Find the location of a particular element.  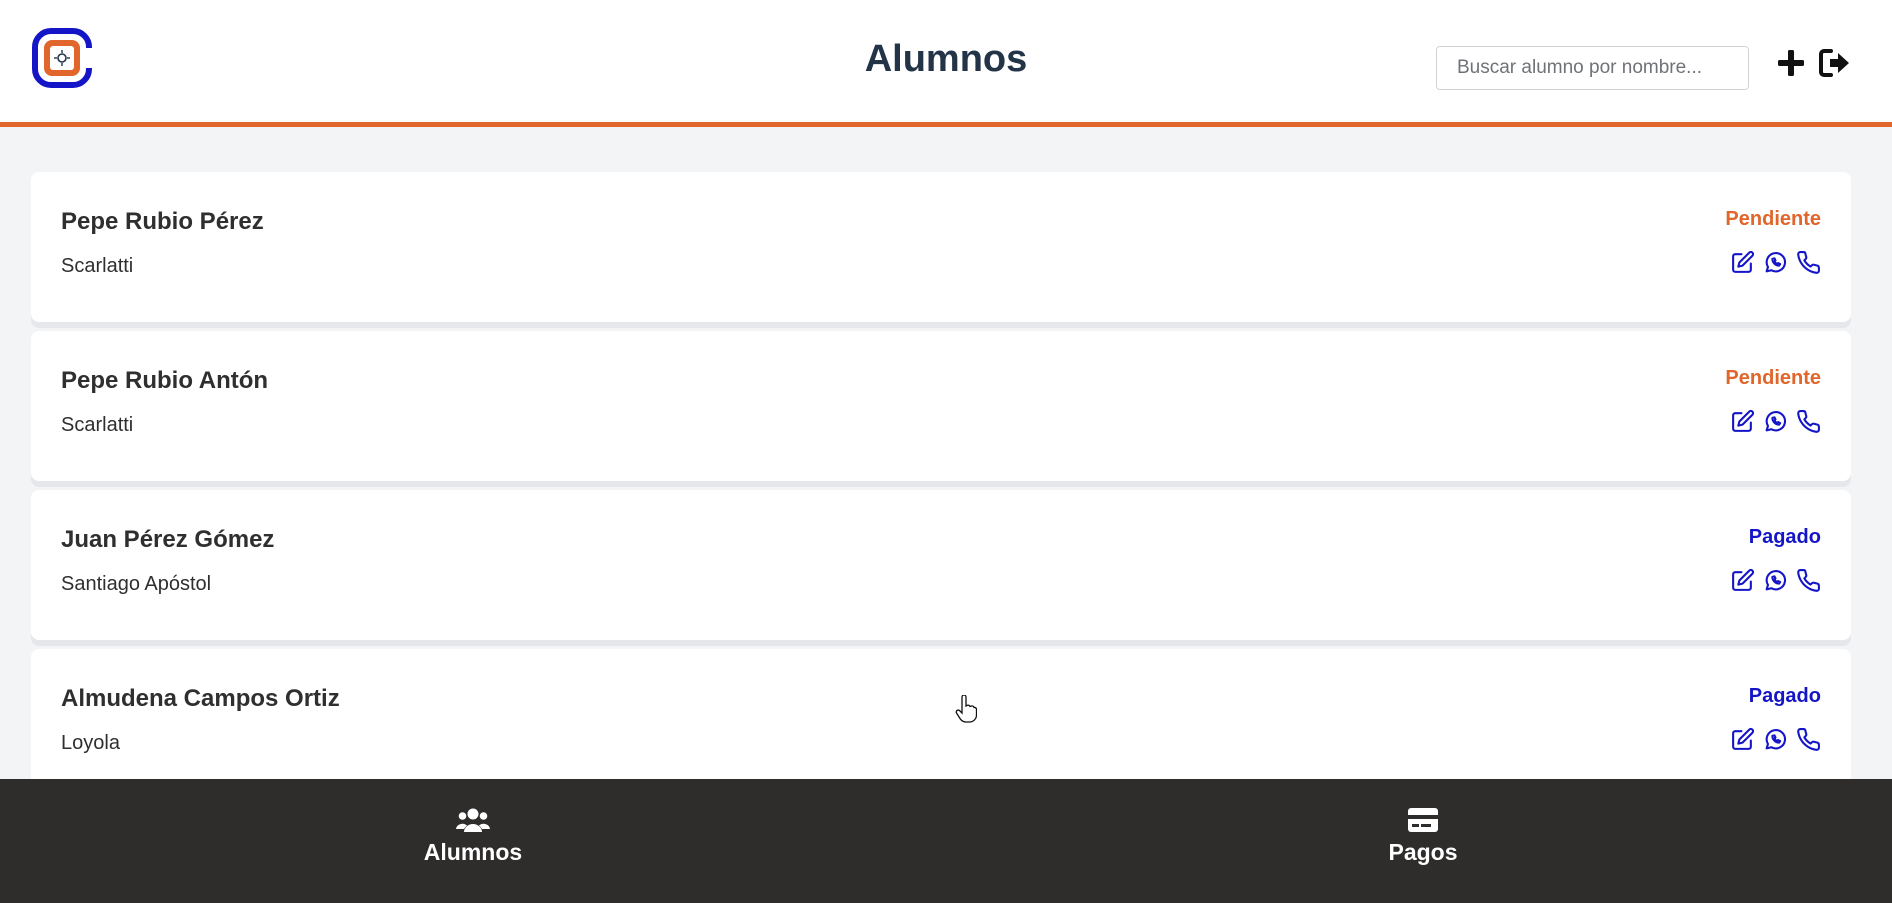

credit-card-icon is located at coordinates (1423, 820).